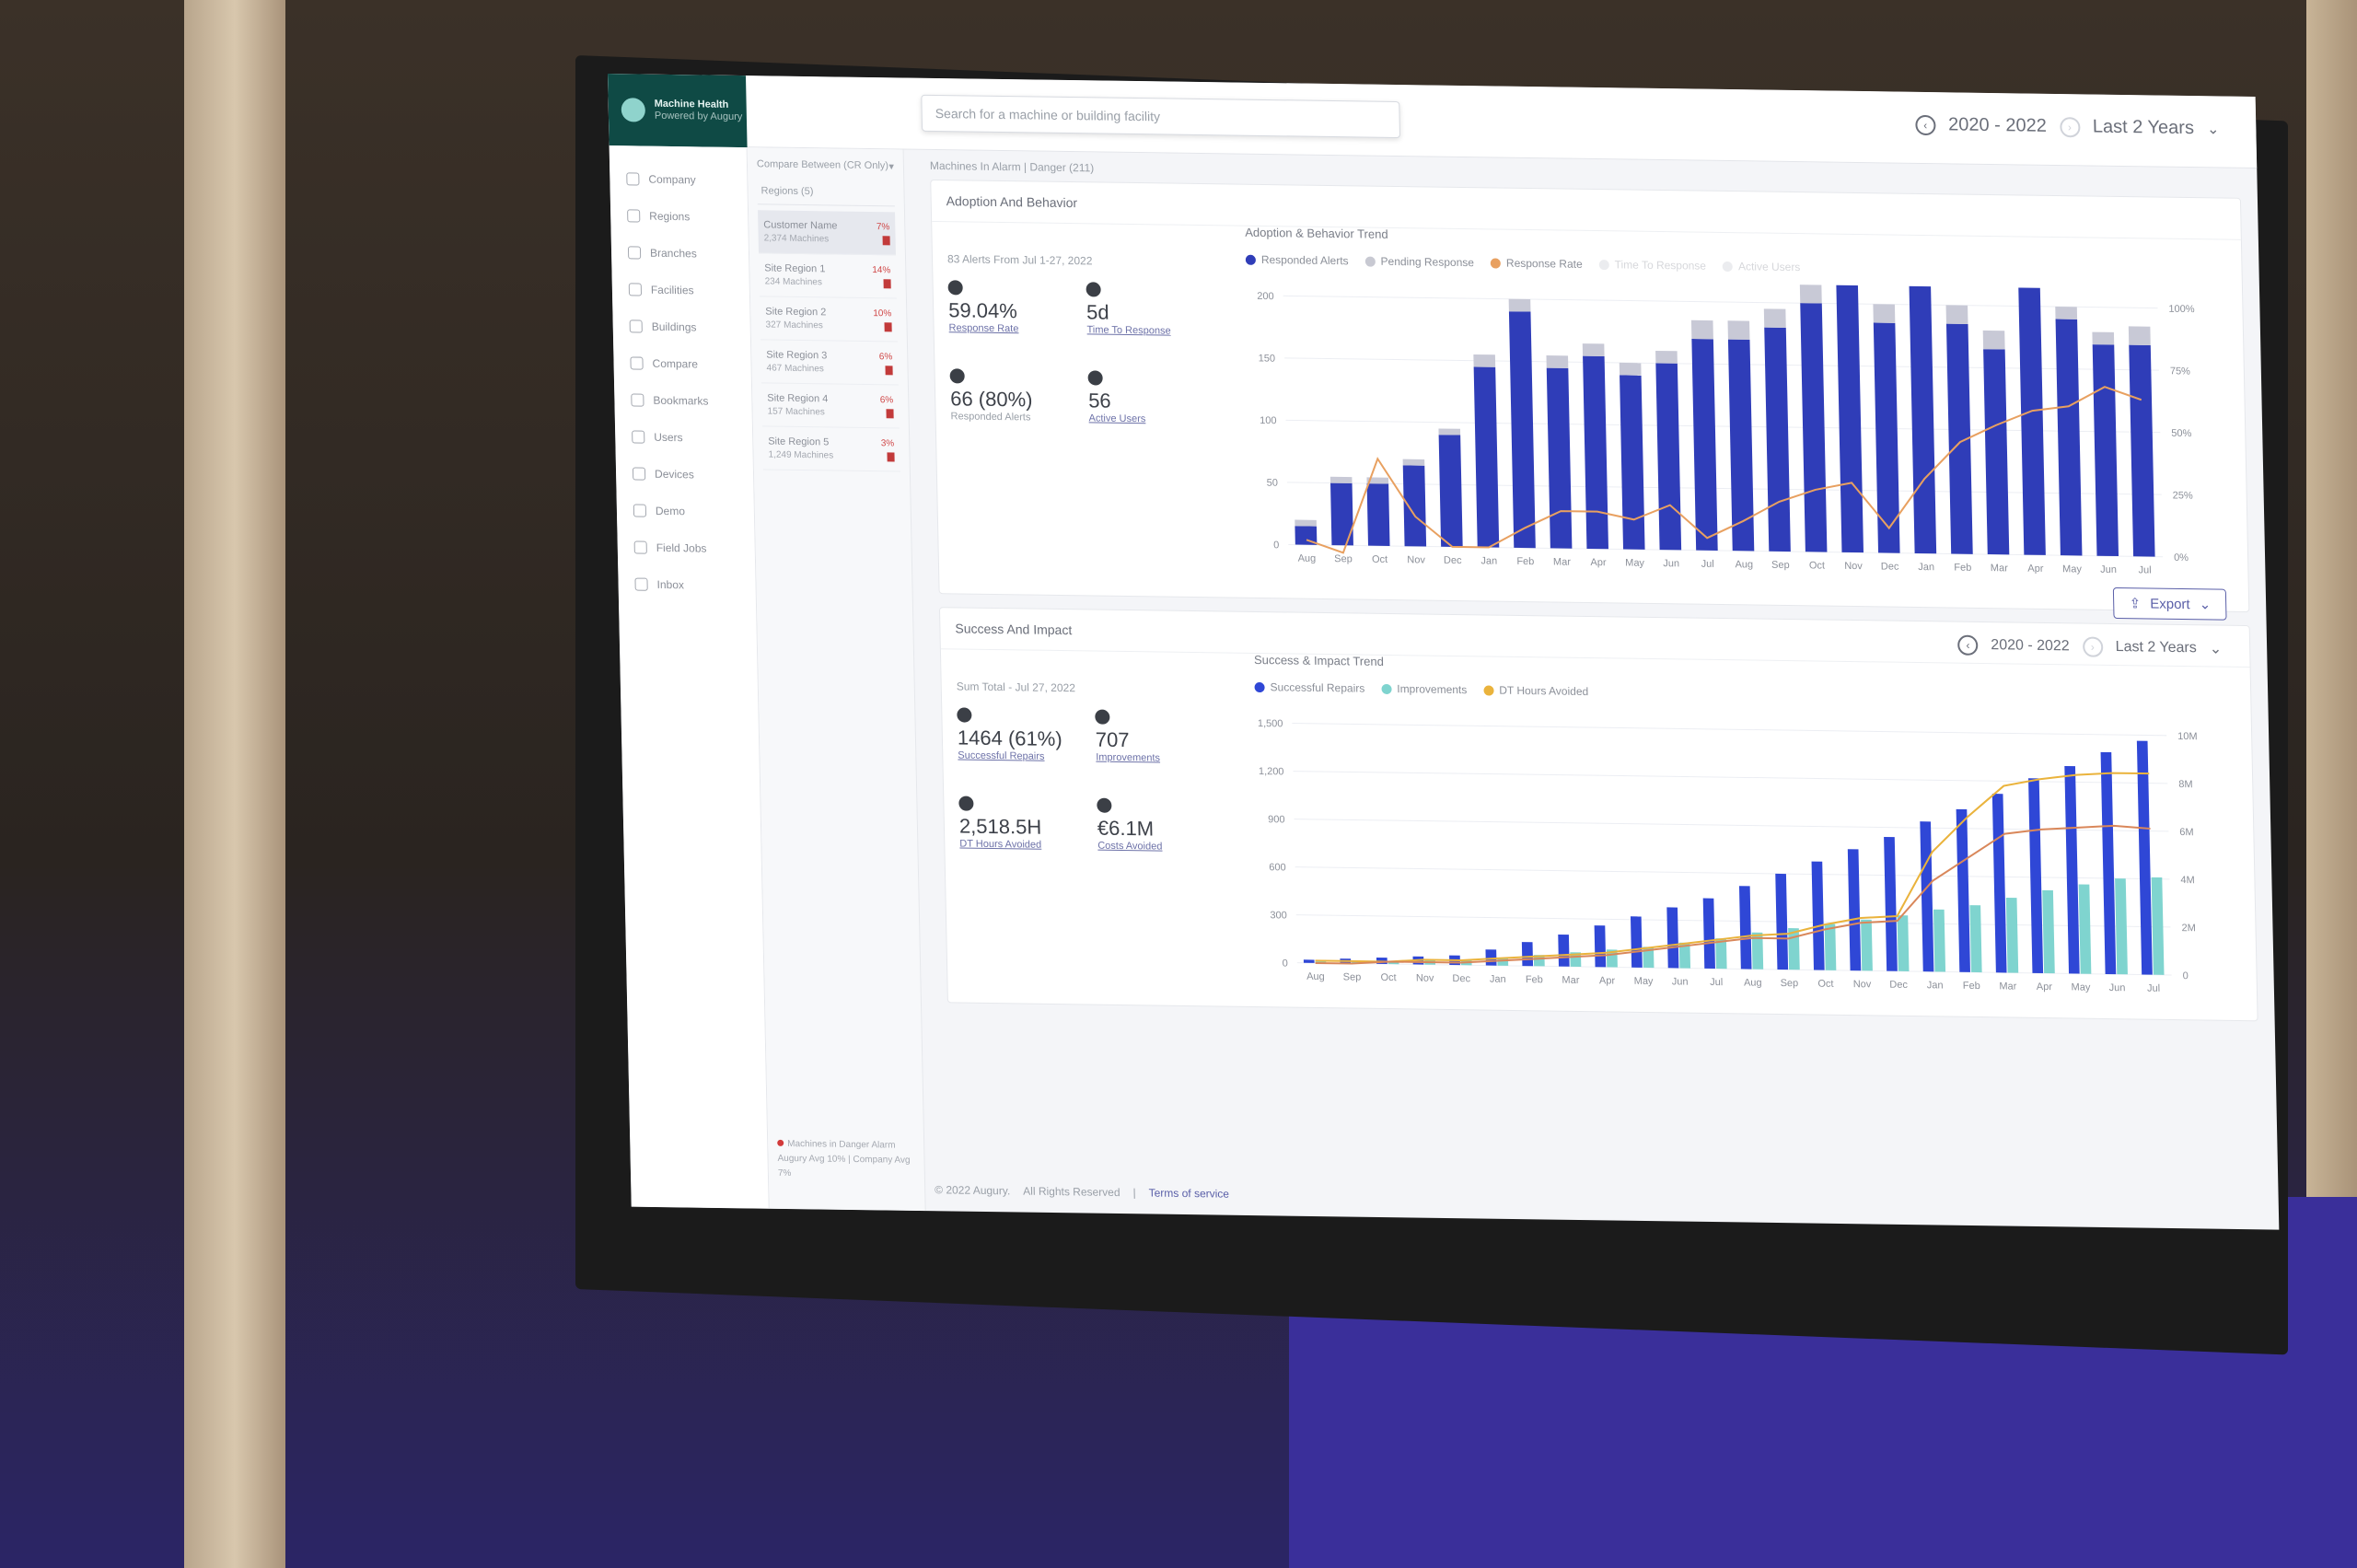 Image resolution: width=2357 pixels, height=1568 pixels. Describe the element at coordinates (679, 179) in the screenshot. I see `sidebar-item-company: Company` at that location.